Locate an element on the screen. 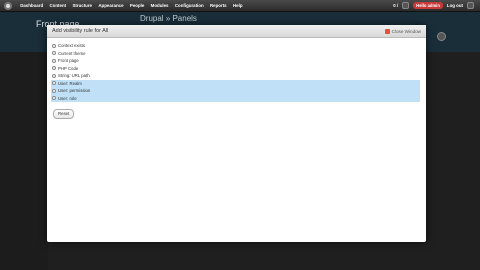 This screenshot has width=480, height=270. menu-item-help: Help is located at coordinates (238, 5).